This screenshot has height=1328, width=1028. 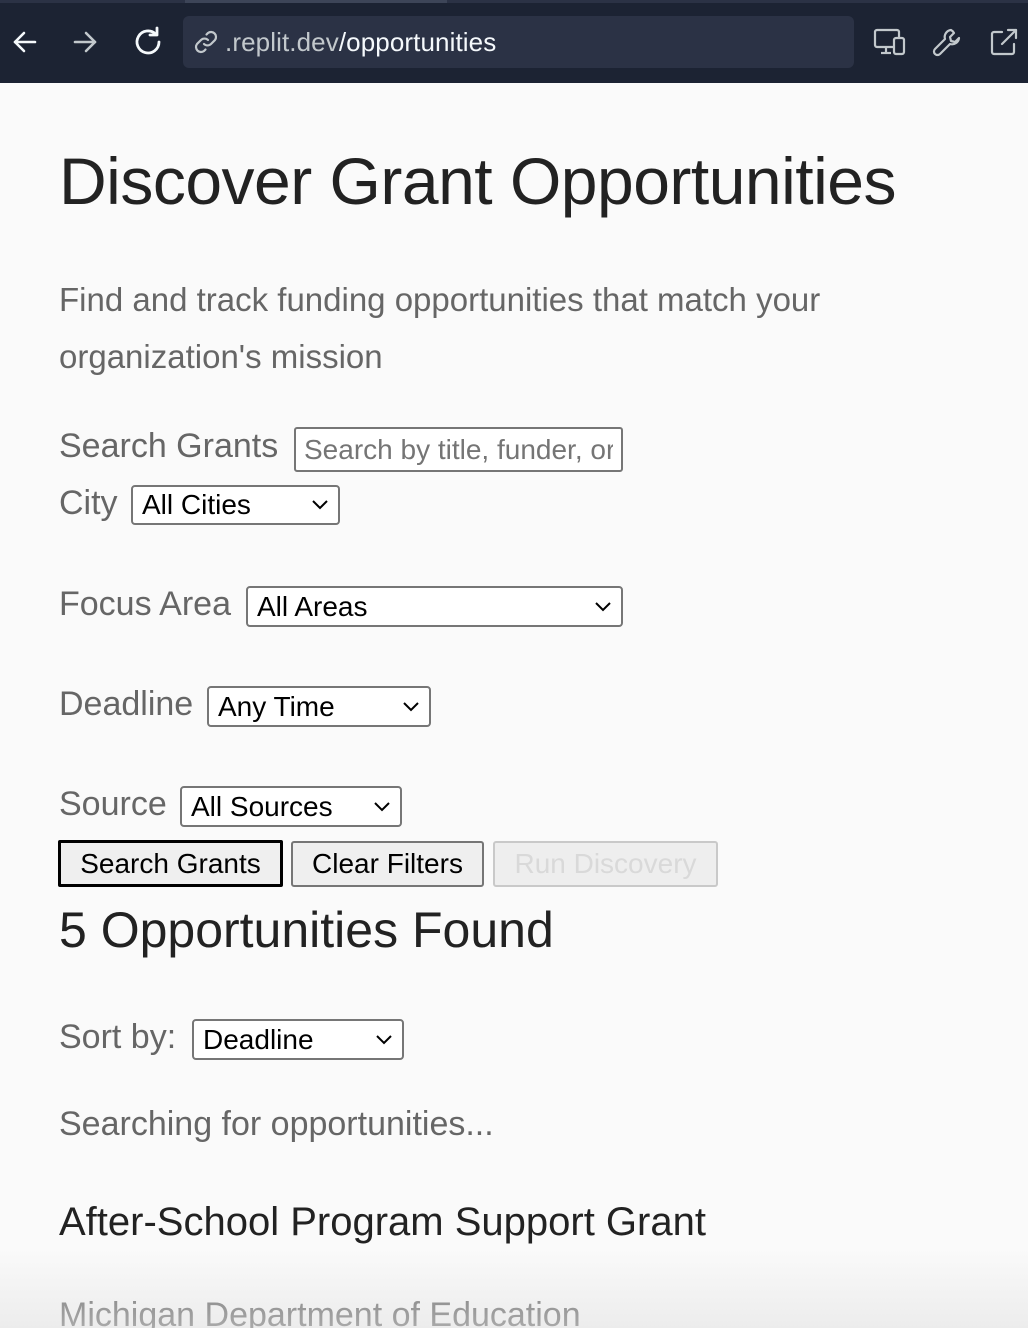 I want to click on open-external-button, so click(x=1004, y=42).